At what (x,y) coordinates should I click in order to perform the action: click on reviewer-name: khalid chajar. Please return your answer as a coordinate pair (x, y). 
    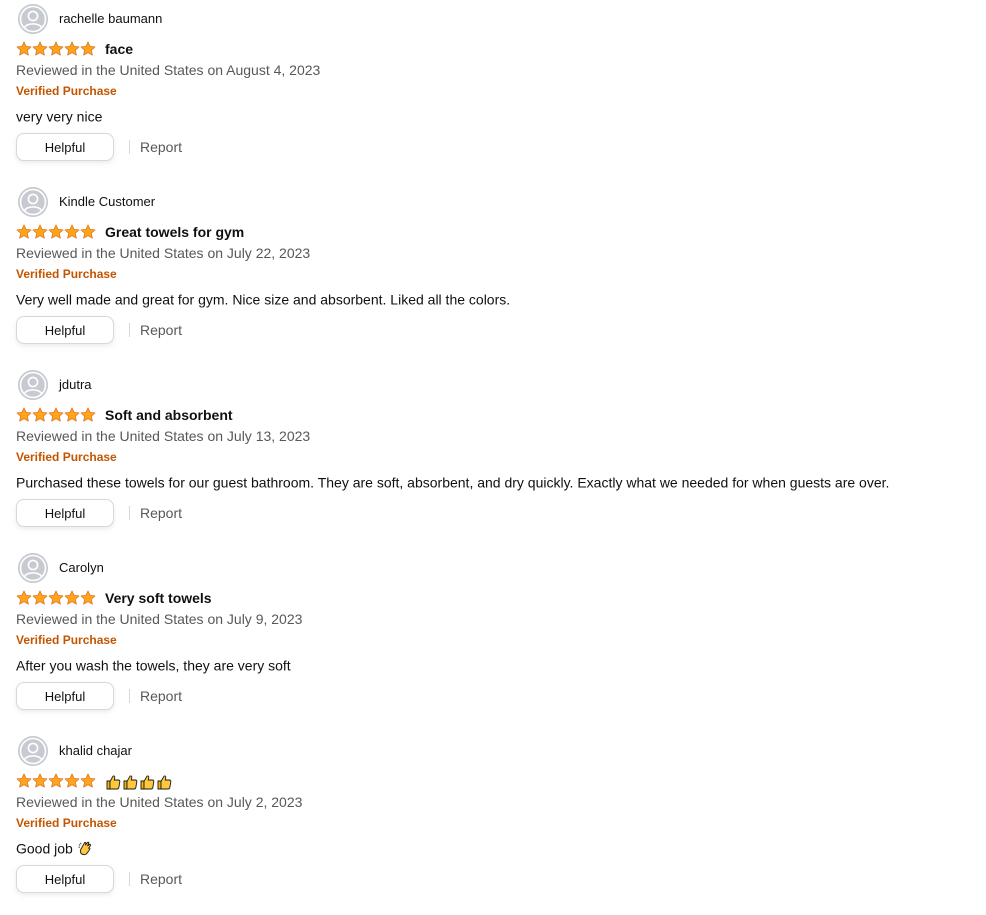
    Looking at the image, I should click on (95, 750).